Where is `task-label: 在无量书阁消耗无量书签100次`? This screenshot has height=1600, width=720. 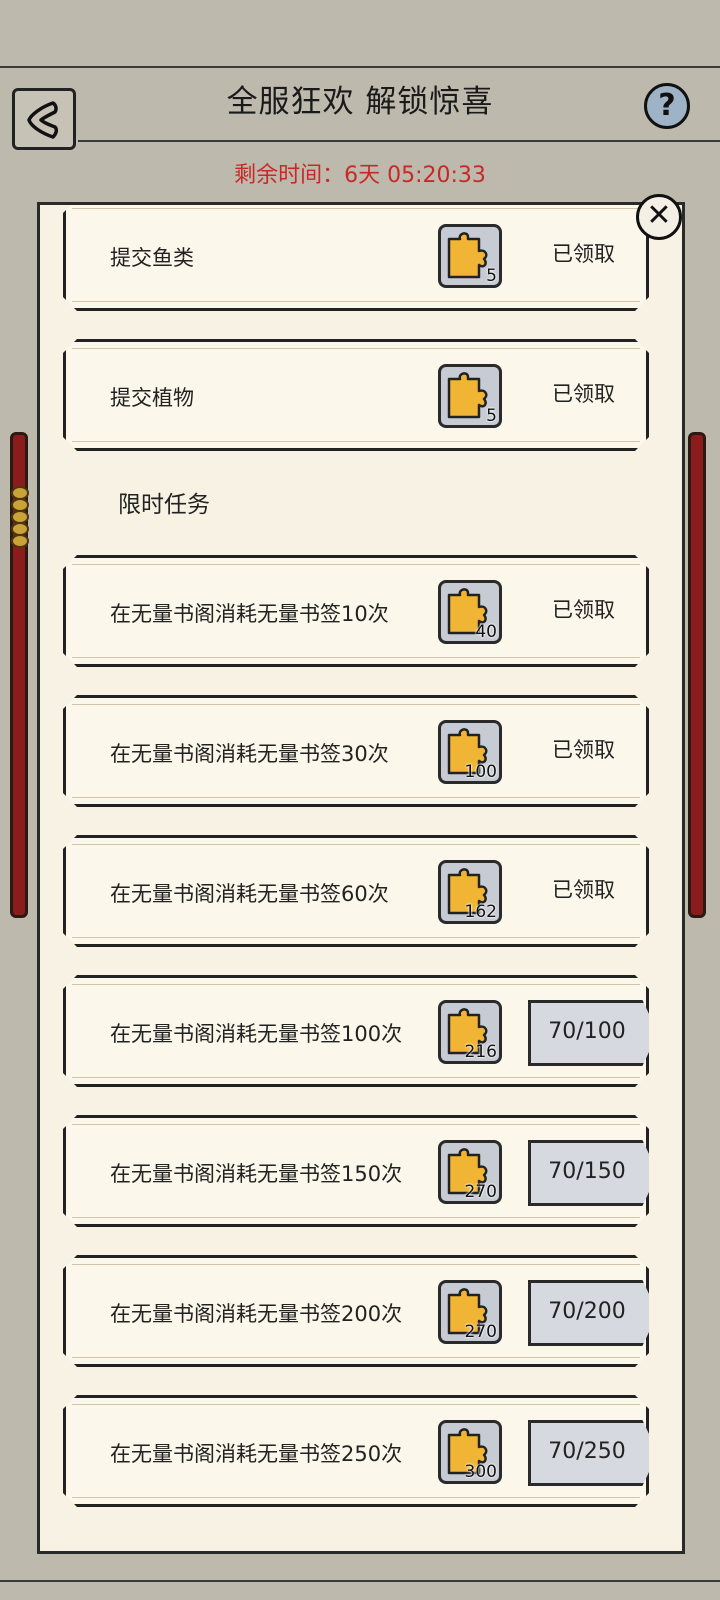
task-label: 在无量书阁消耗无量书签100次 is located at coordinates (256, 1034).